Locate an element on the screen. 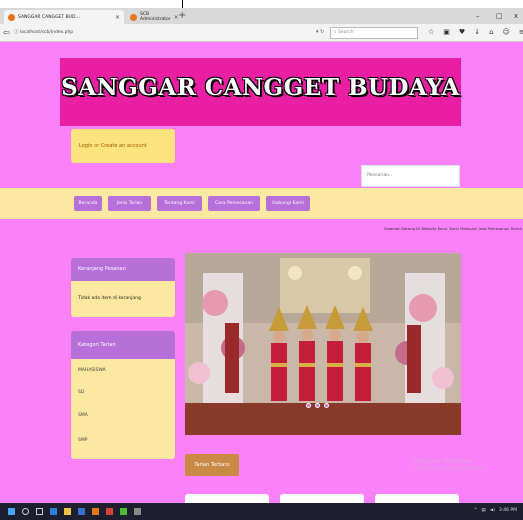 The height and width of the screenshot is (520, 523). toolbar-icons: ☆ ▣ ♥ ↓ ⌂ ☺ ≡ is located at coordinates (475, 32).